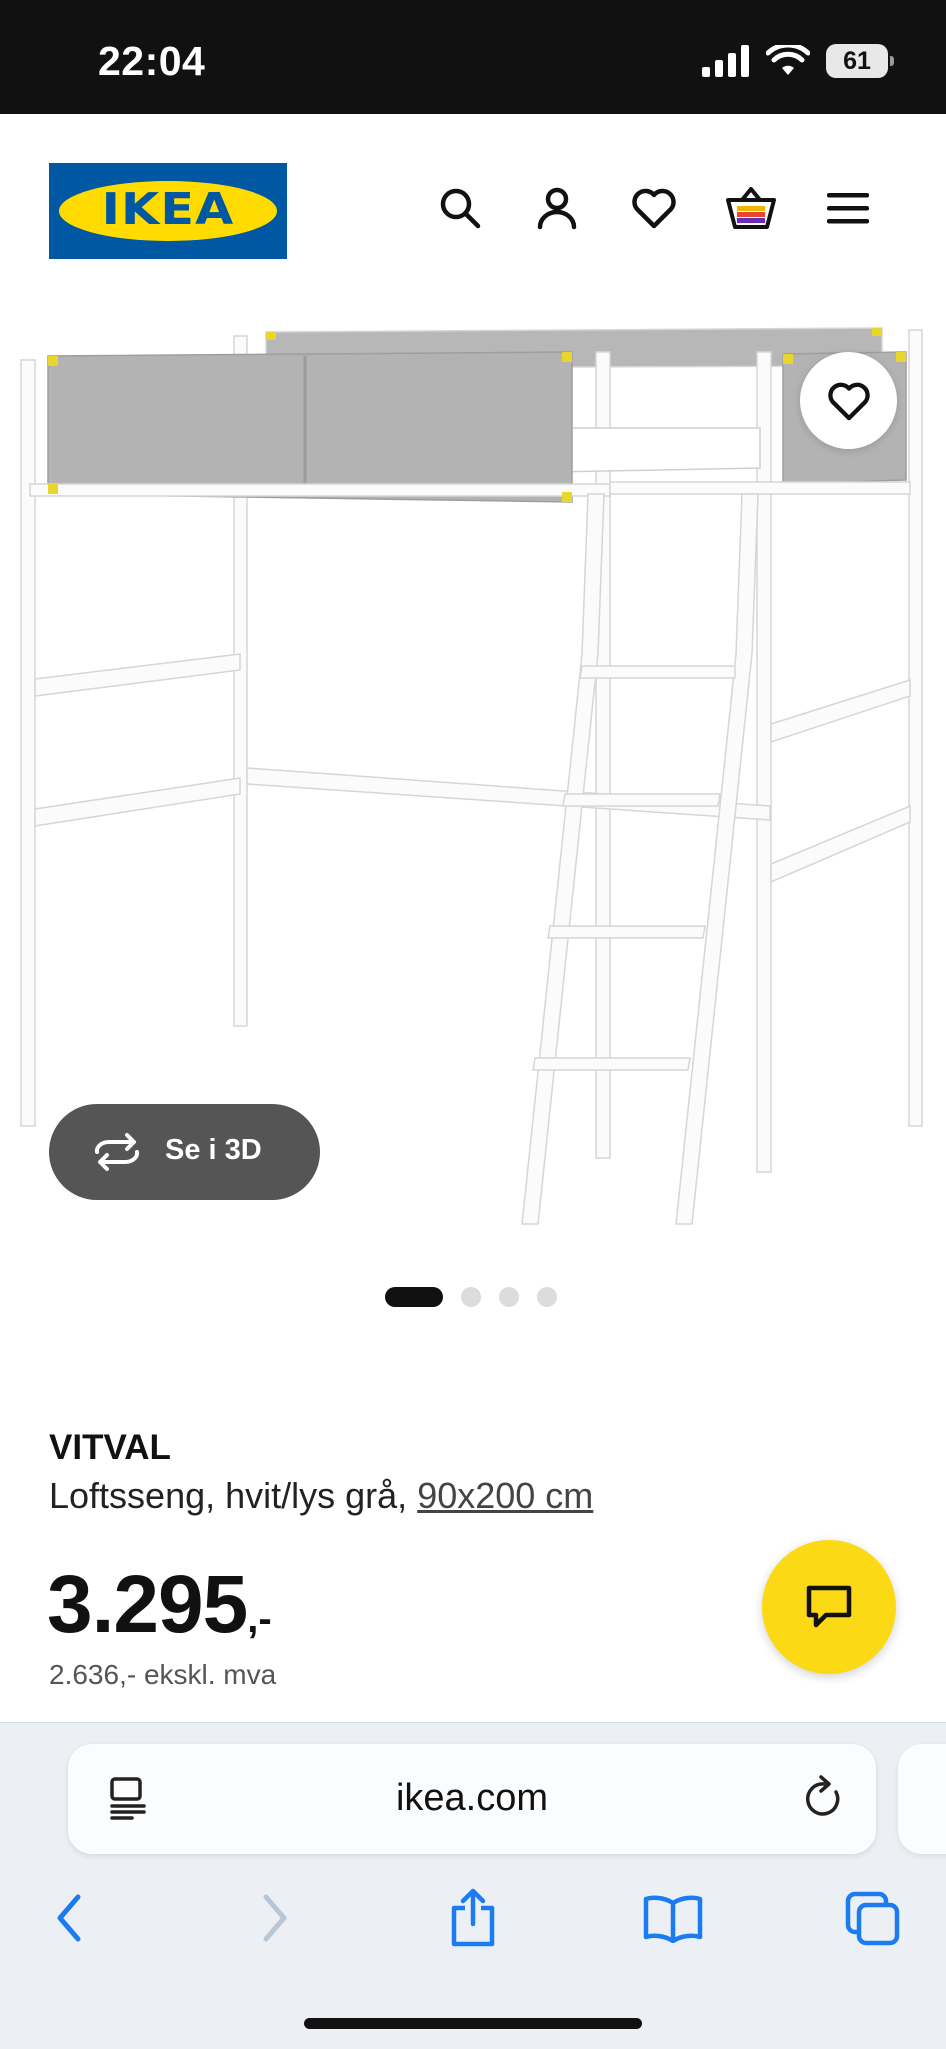 Image resolution: width=946 pixels, height=2049 pixels. I want to click on back-button, so click(69, 1918).